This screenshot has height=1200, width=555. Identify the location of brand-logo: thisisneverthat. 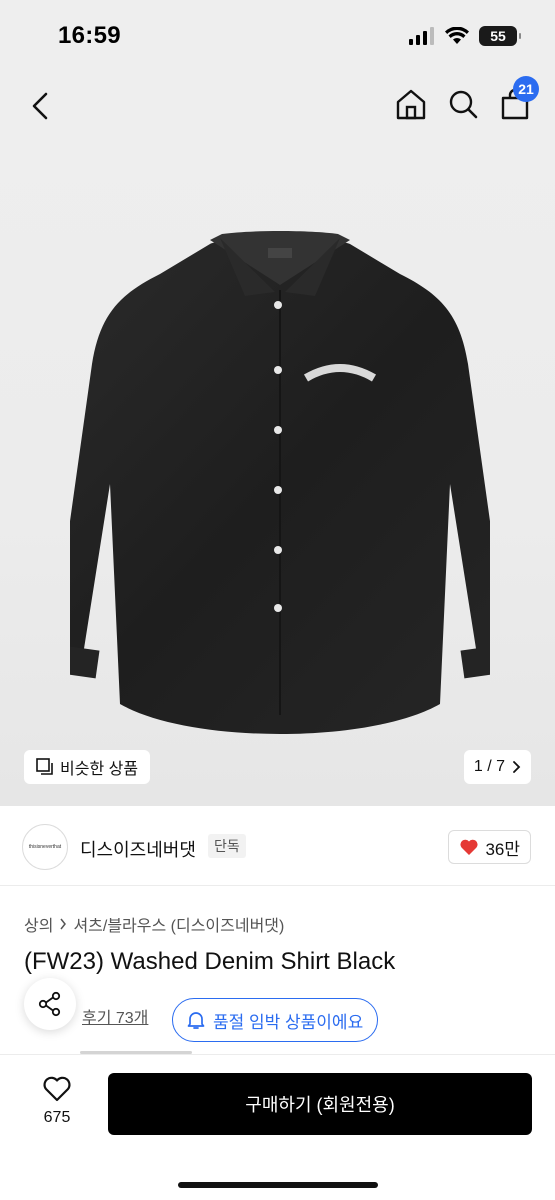
(45, 847).